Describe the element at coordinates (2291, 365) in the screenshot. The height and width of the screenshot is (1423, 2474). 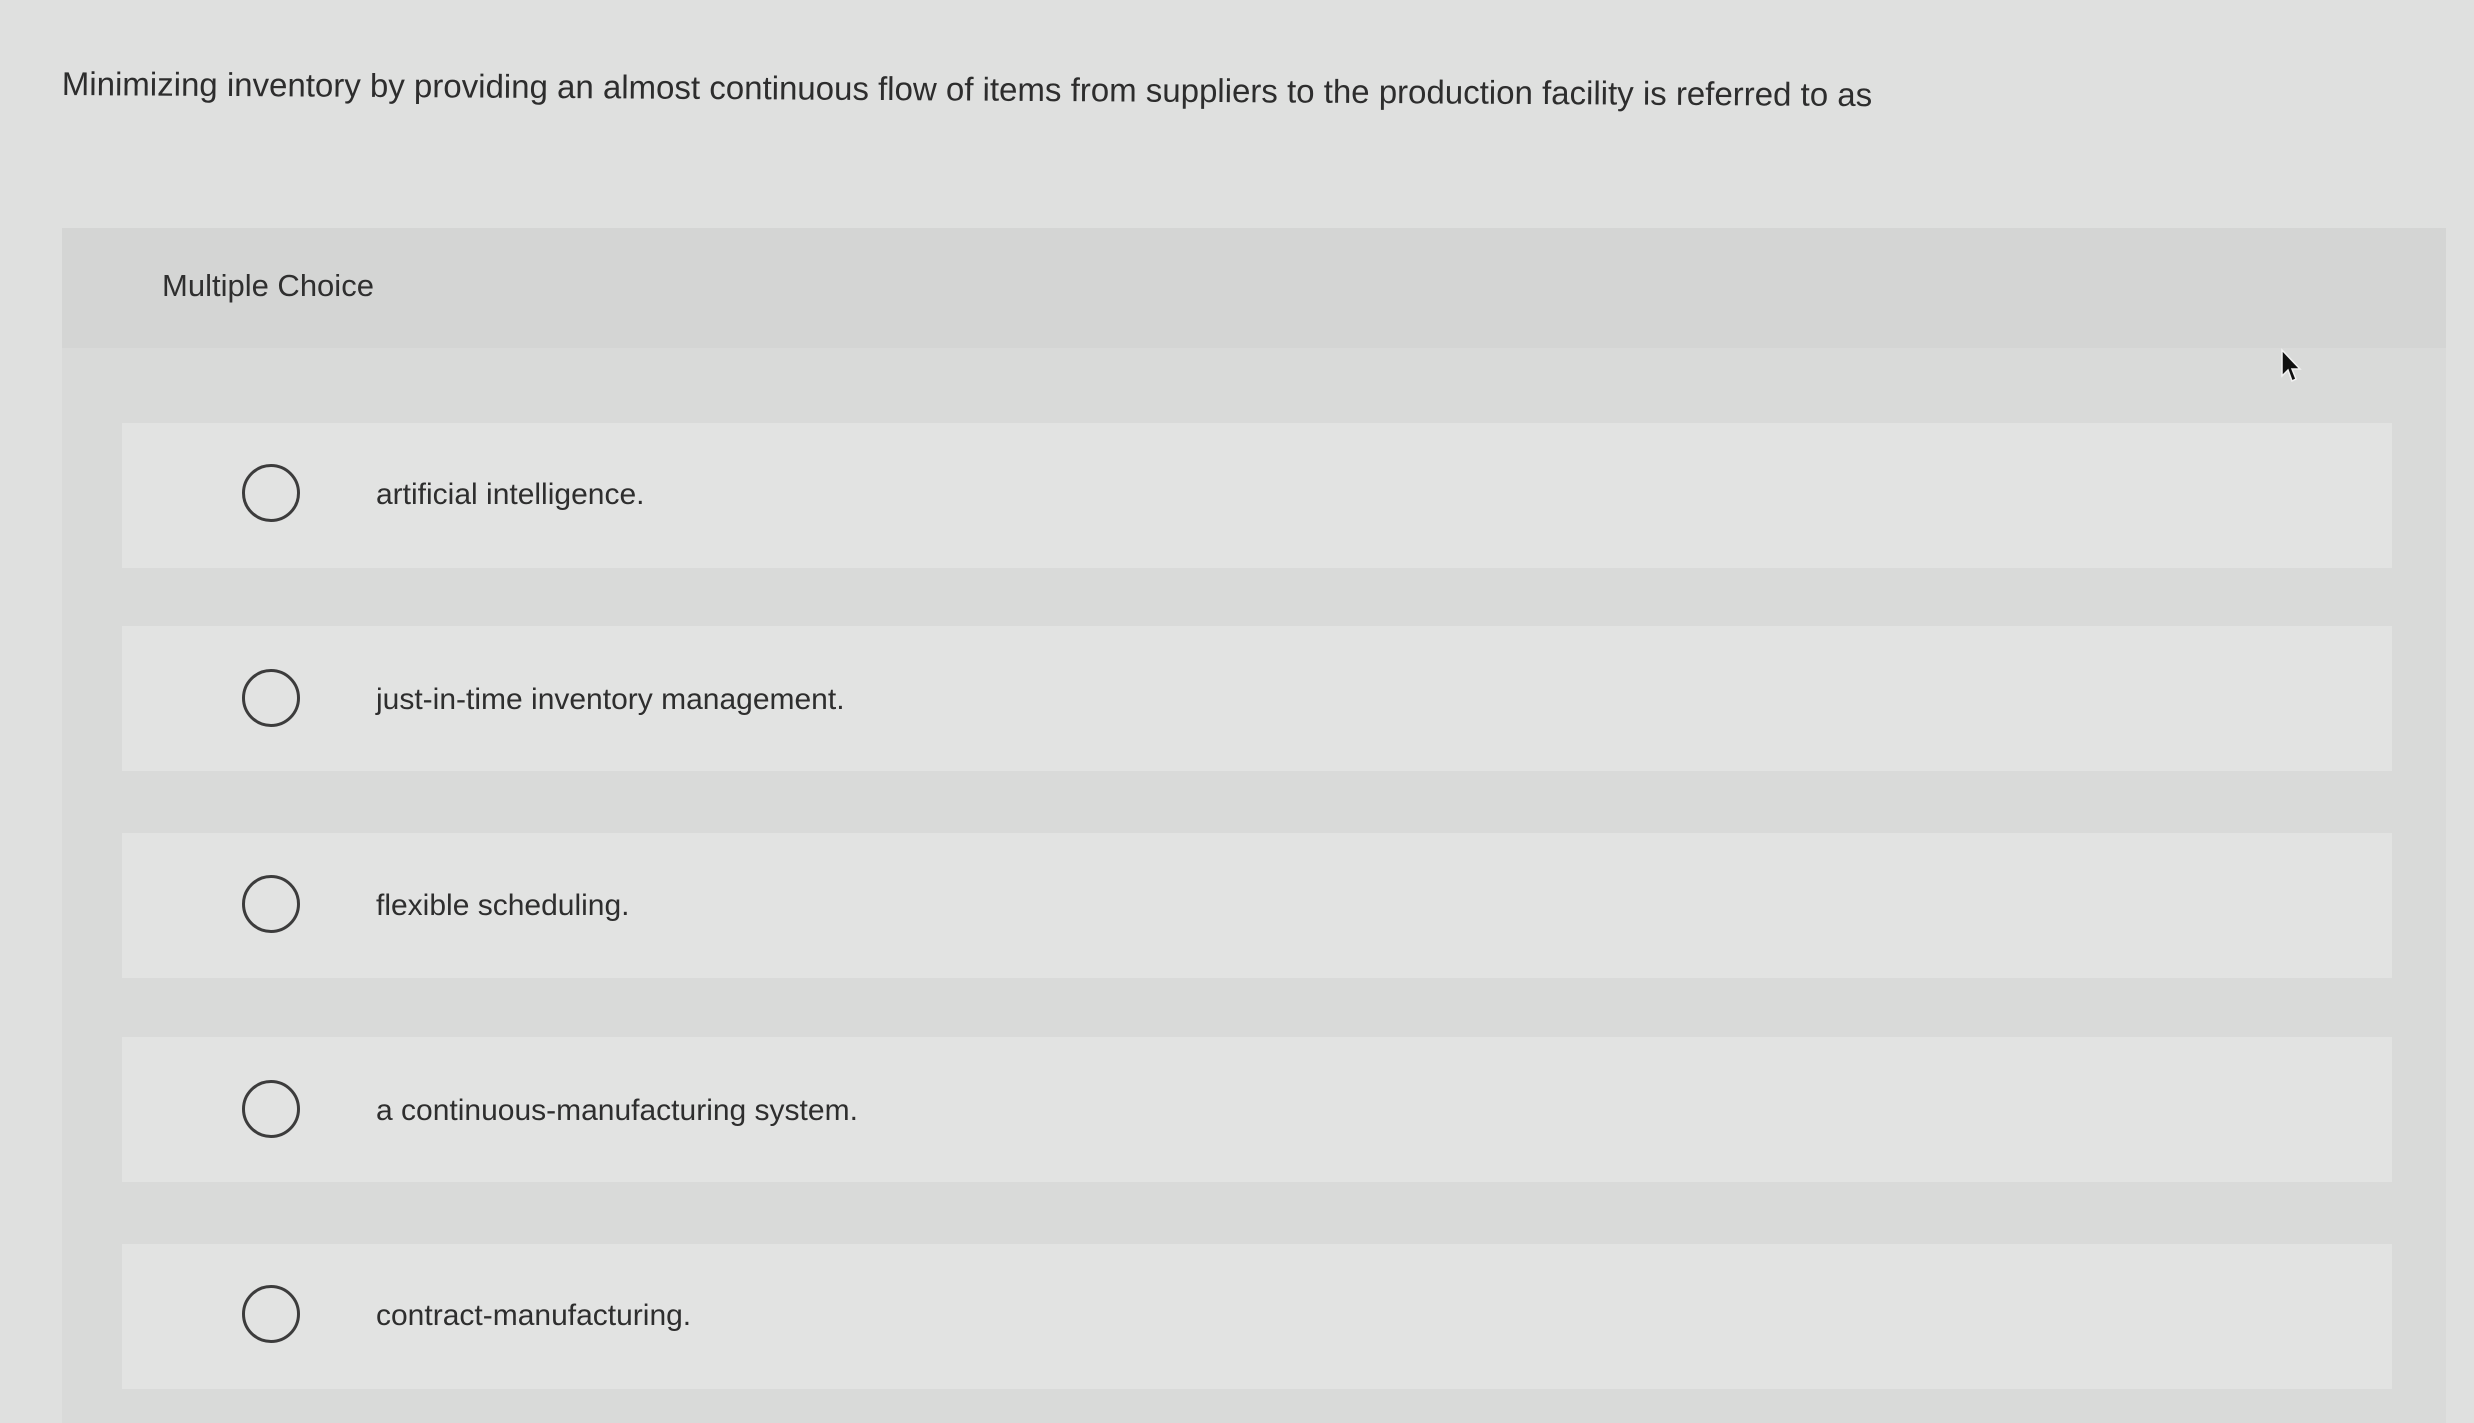
I see `mouse-pointer-icon` at that location.